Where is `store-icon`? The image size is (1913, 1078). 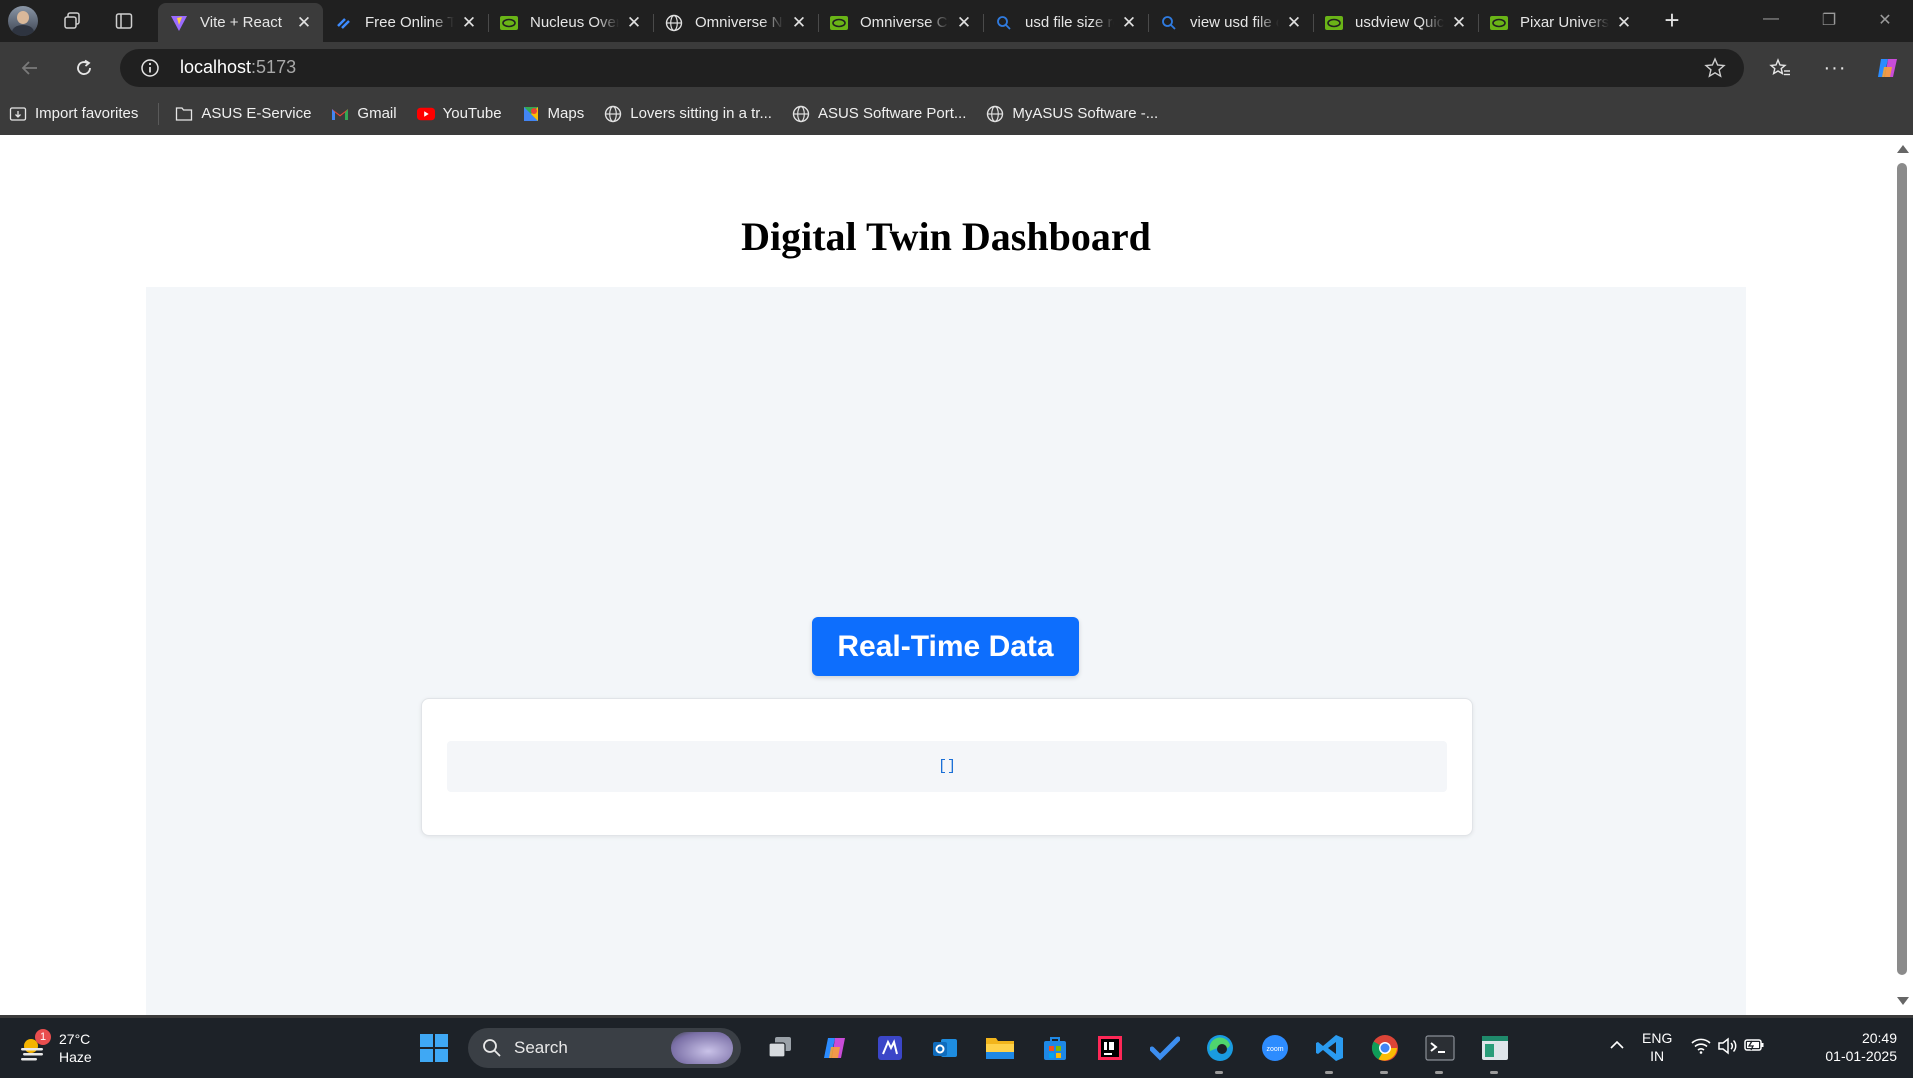
store-icon is located at coordinates (1055, 1048).